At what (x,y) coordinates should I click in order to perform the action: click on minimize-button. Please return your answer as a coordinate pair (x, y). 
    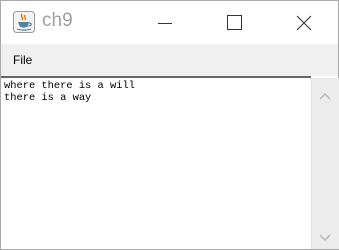
    Looking at the image, I should click on (165, 22).